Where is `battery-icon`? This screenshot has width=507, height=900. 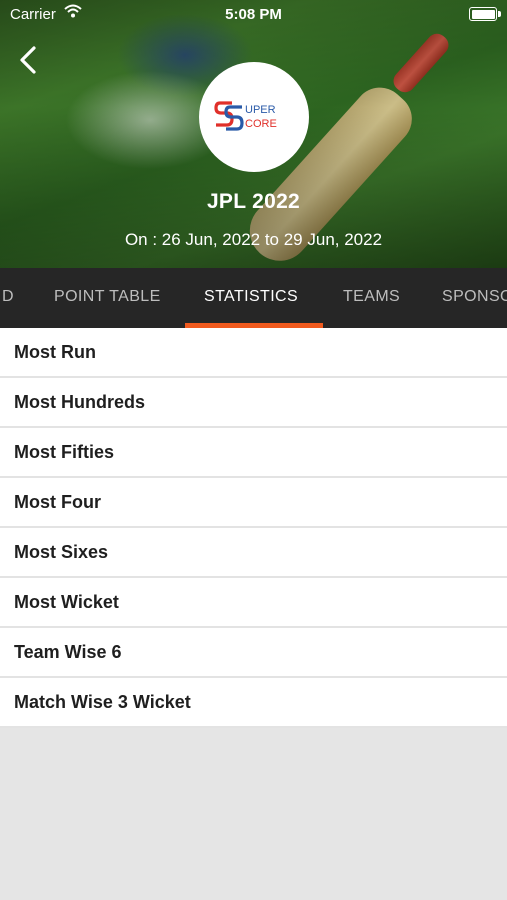
battery-icon is located at coordinates (485, 14).